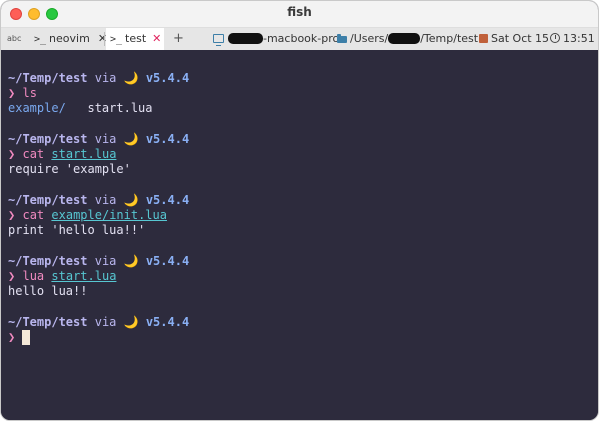 This screenshot has width=599, height=421. I want to click on status-date: Sat Oct 15, so click(514, 39).